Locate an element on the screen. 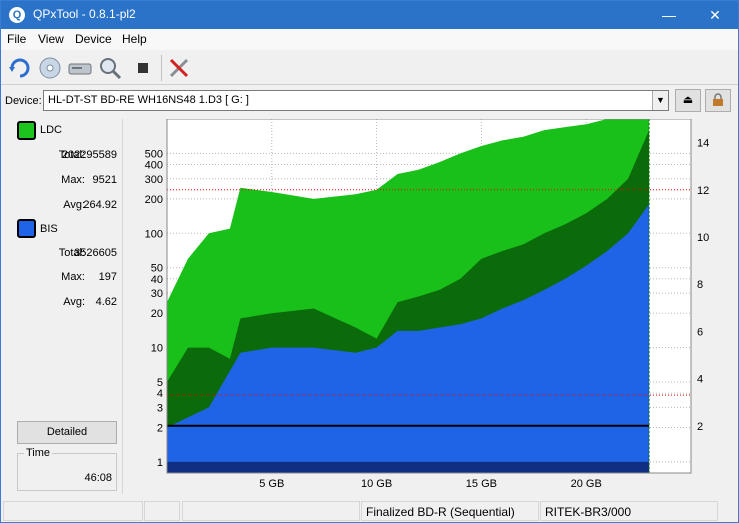  right-tick-label: 4 is located at coordinates (700, 380).